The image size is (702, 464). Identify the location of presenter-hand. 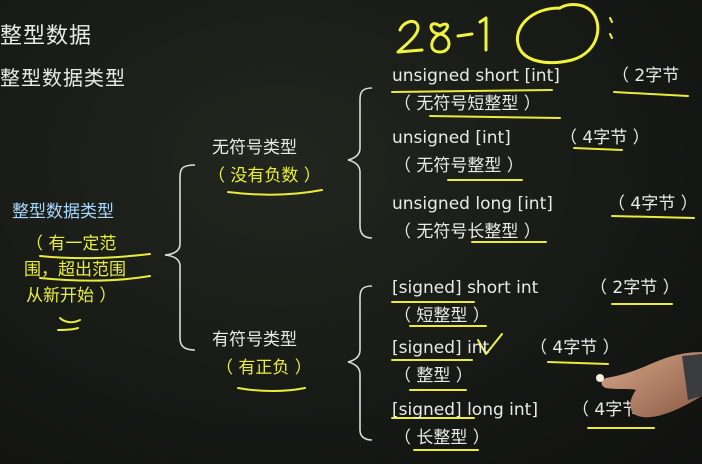
(649, 385).